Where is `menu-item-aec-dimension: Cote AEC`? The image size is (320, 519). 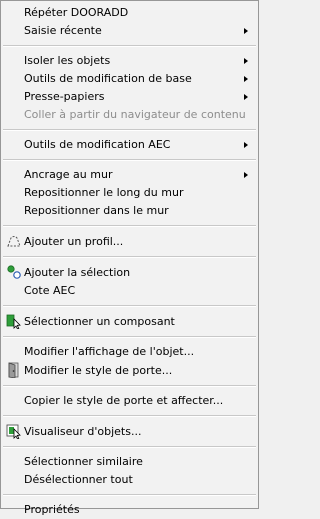 menu-item-aec-dimension: Cote AEC is located at coordinates (129, 291).